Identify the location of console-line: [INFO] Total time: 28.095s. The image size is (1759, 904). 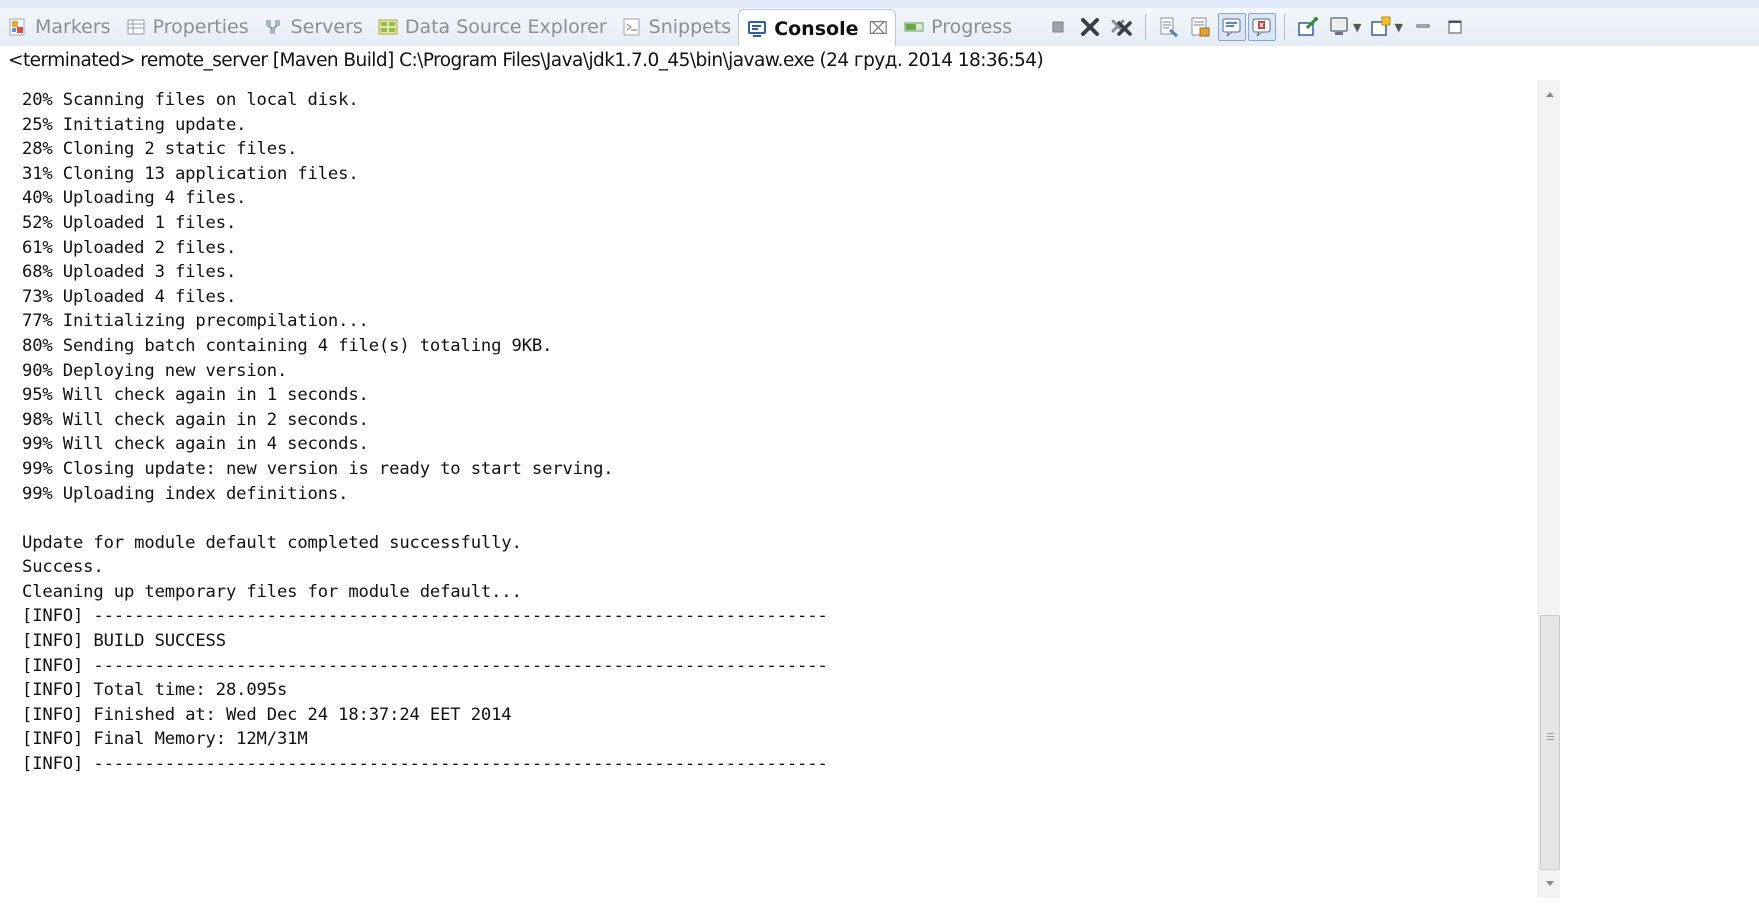
(155, 690).